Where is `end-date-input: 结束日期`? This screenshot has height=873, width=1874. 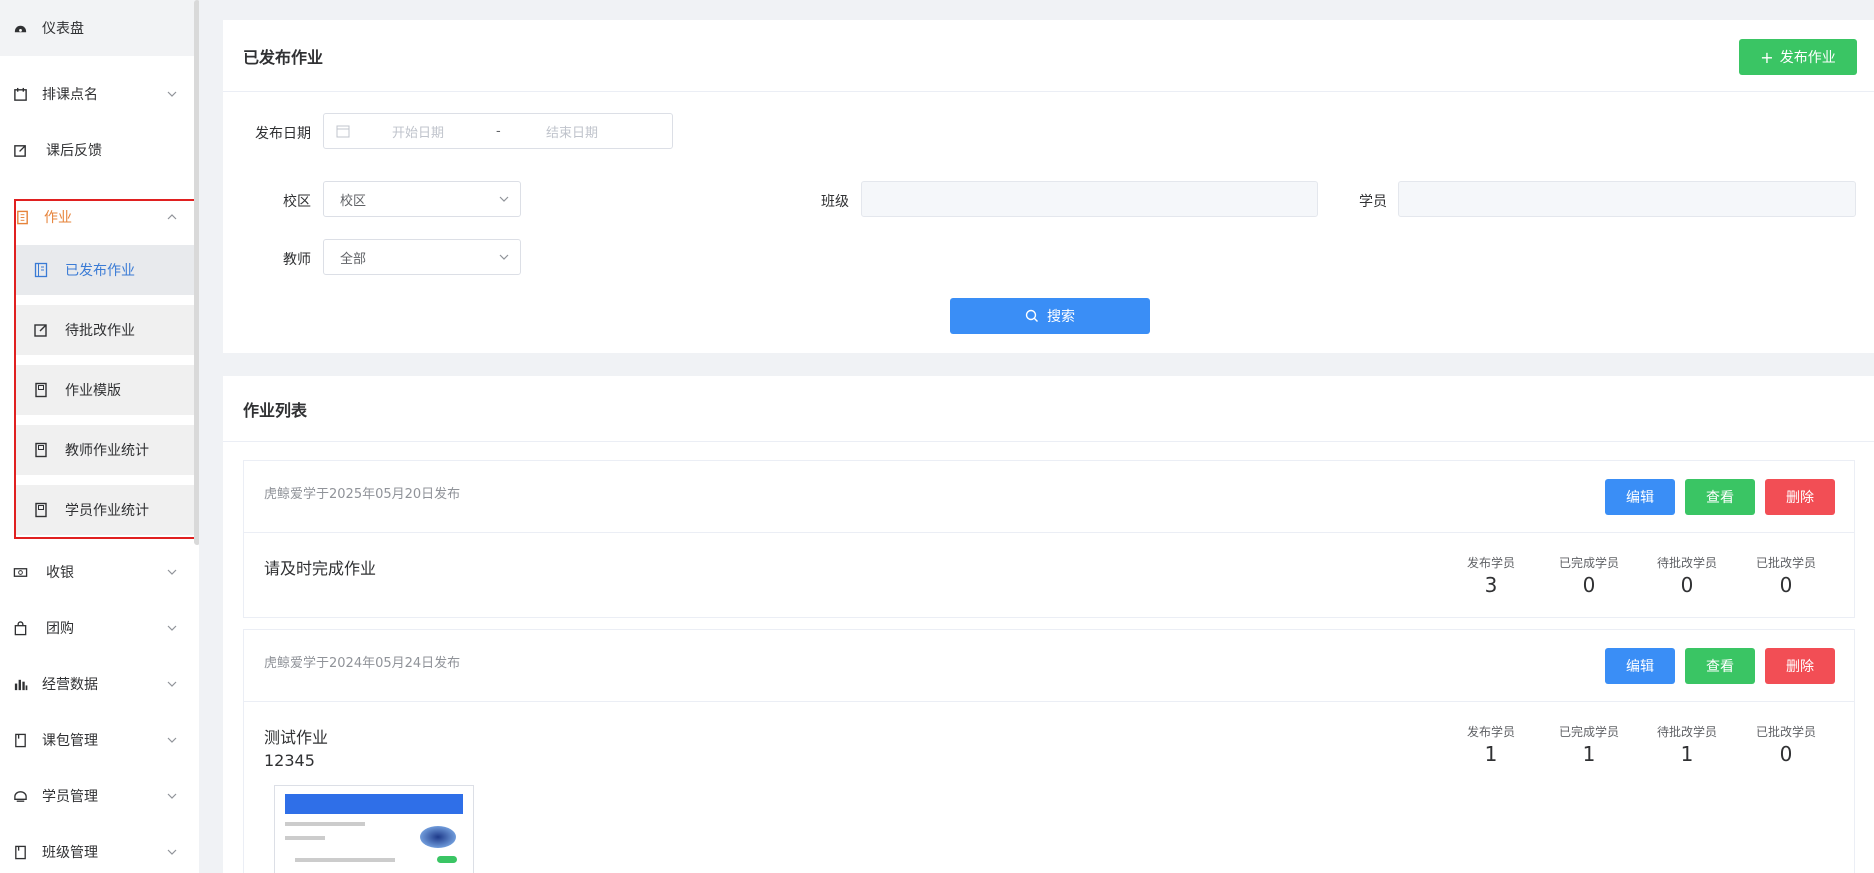
end-date-input: 结束日期 is located at coordinates (572, 131).